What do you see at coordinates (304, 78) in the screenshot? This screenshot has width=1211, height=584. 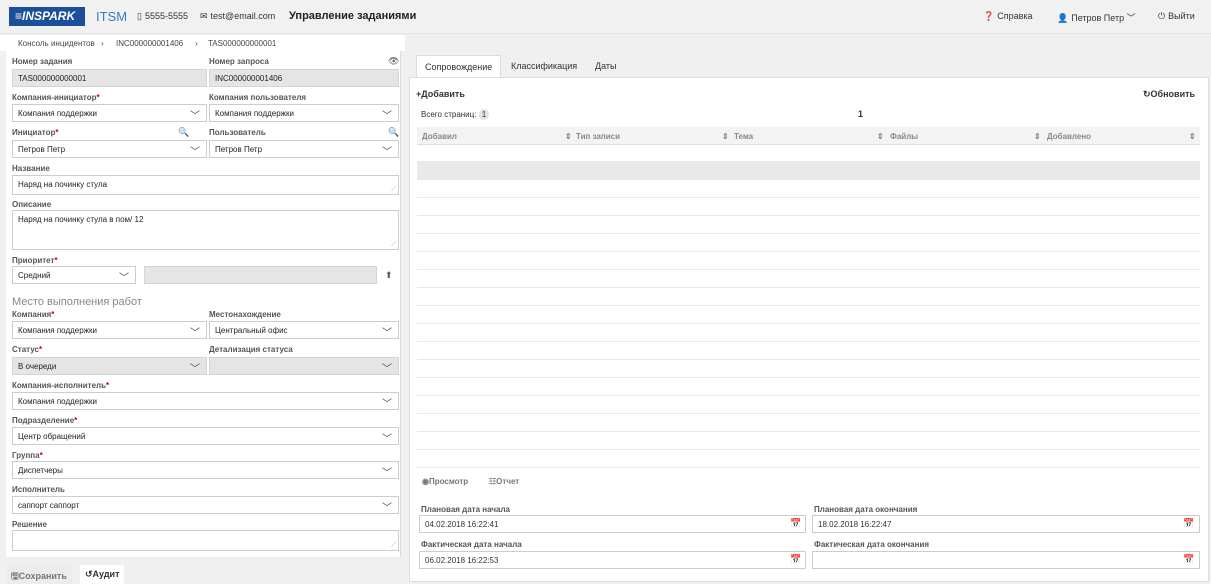 I see `request-number-field: INC000000001406` at bounding box center [304, 78].